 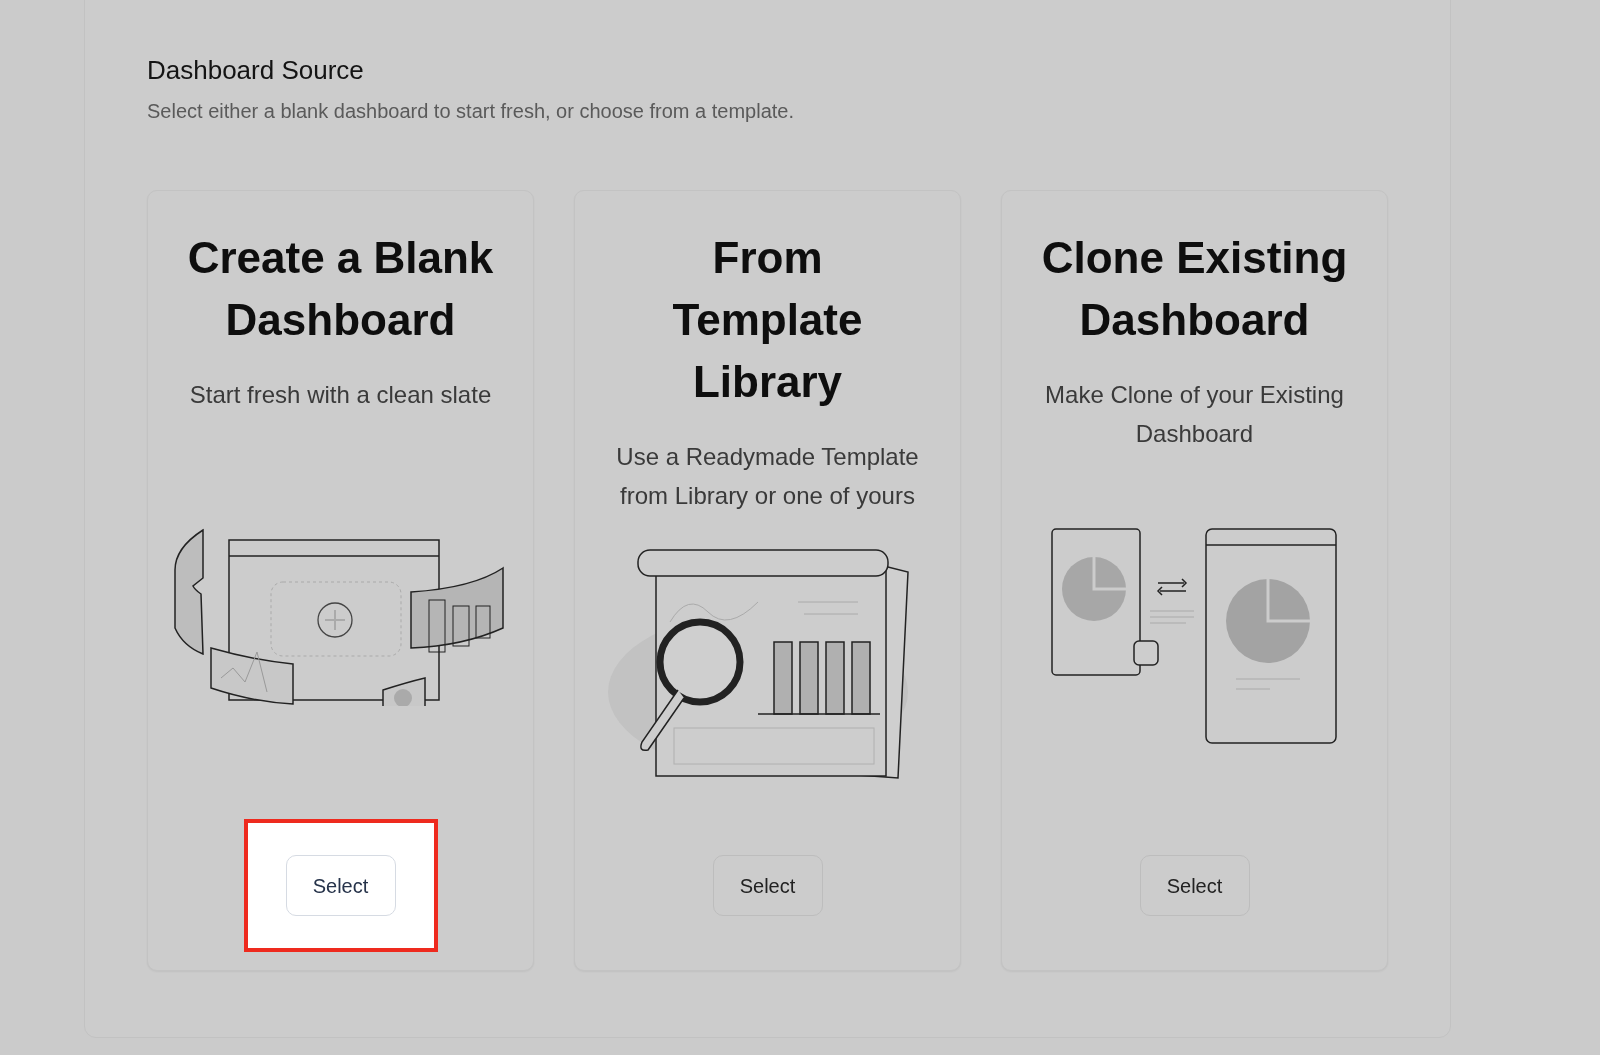 What do you see at coordinates (1194, 289) in the screenshot?
I see `option-title: Clone Existing Dashboard` at bounding box center [1194, 289].